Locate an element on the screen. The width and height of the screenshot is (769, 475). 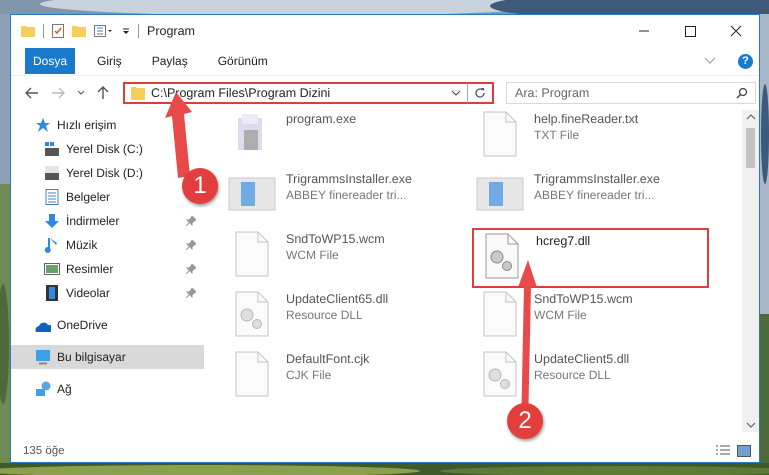
pc-icon is located at coordinates (43, 357).